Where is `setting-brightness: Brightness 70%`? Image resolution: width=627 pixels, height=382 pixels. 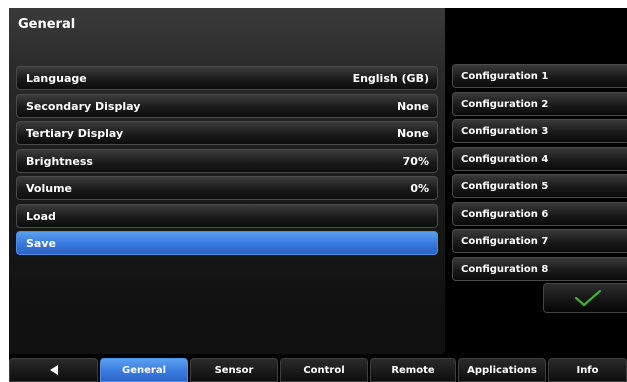
setting-brightness: Brightness 70% is located at coordinates (227, 161).